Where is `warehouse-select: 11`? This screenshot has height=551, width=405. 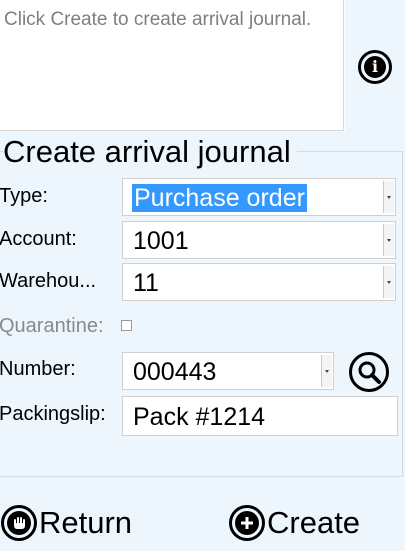 warehouse-select: 11 is located at coordinates (259, 282).